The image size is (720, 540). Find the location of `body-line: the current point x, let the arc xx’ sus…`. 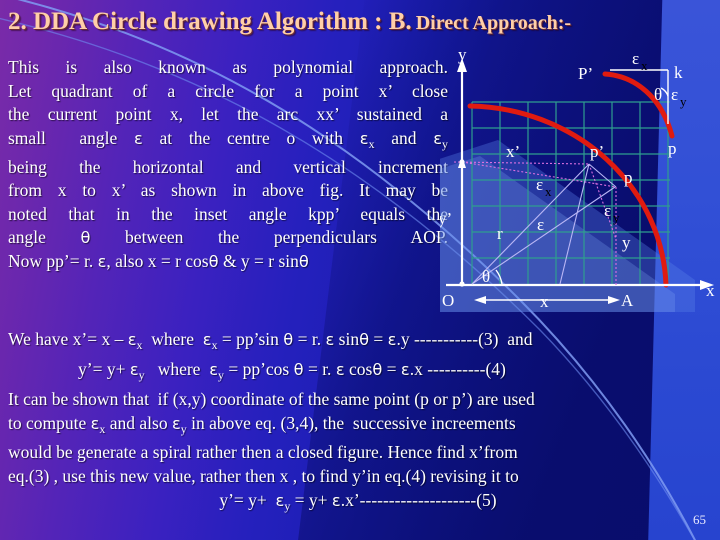

body-line: the current point x, let the arc xx’ sus… is located at coordinates (228, 114).